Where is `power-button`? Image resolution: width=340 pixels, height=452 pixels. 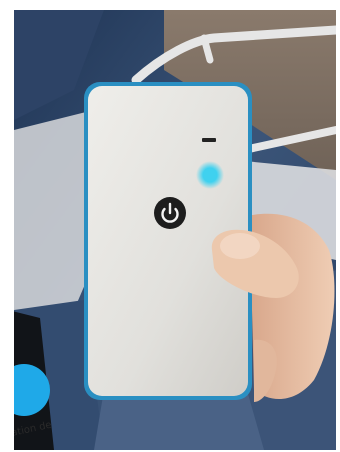 power-button is located at coordinates (170, 213).